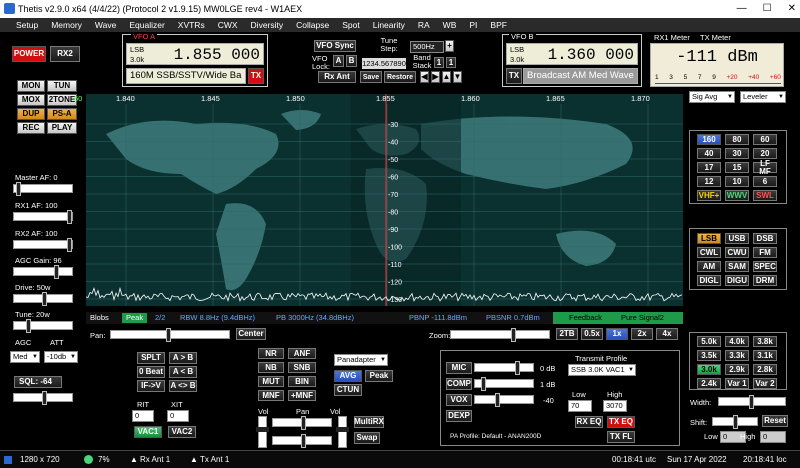  I want to click on filter-button-var-1: Var 1, so click(737, 383).